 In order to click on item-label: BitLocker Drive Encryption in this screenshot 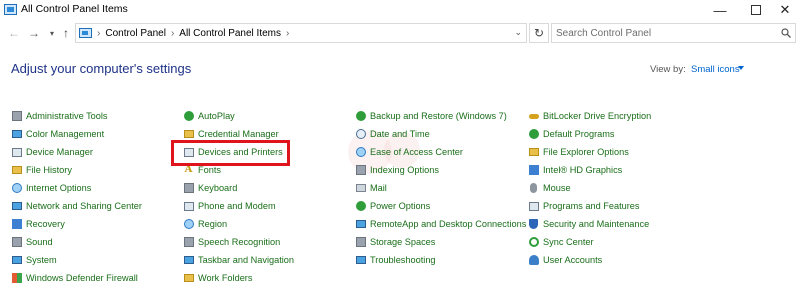, I will do `click(597, 116)`.